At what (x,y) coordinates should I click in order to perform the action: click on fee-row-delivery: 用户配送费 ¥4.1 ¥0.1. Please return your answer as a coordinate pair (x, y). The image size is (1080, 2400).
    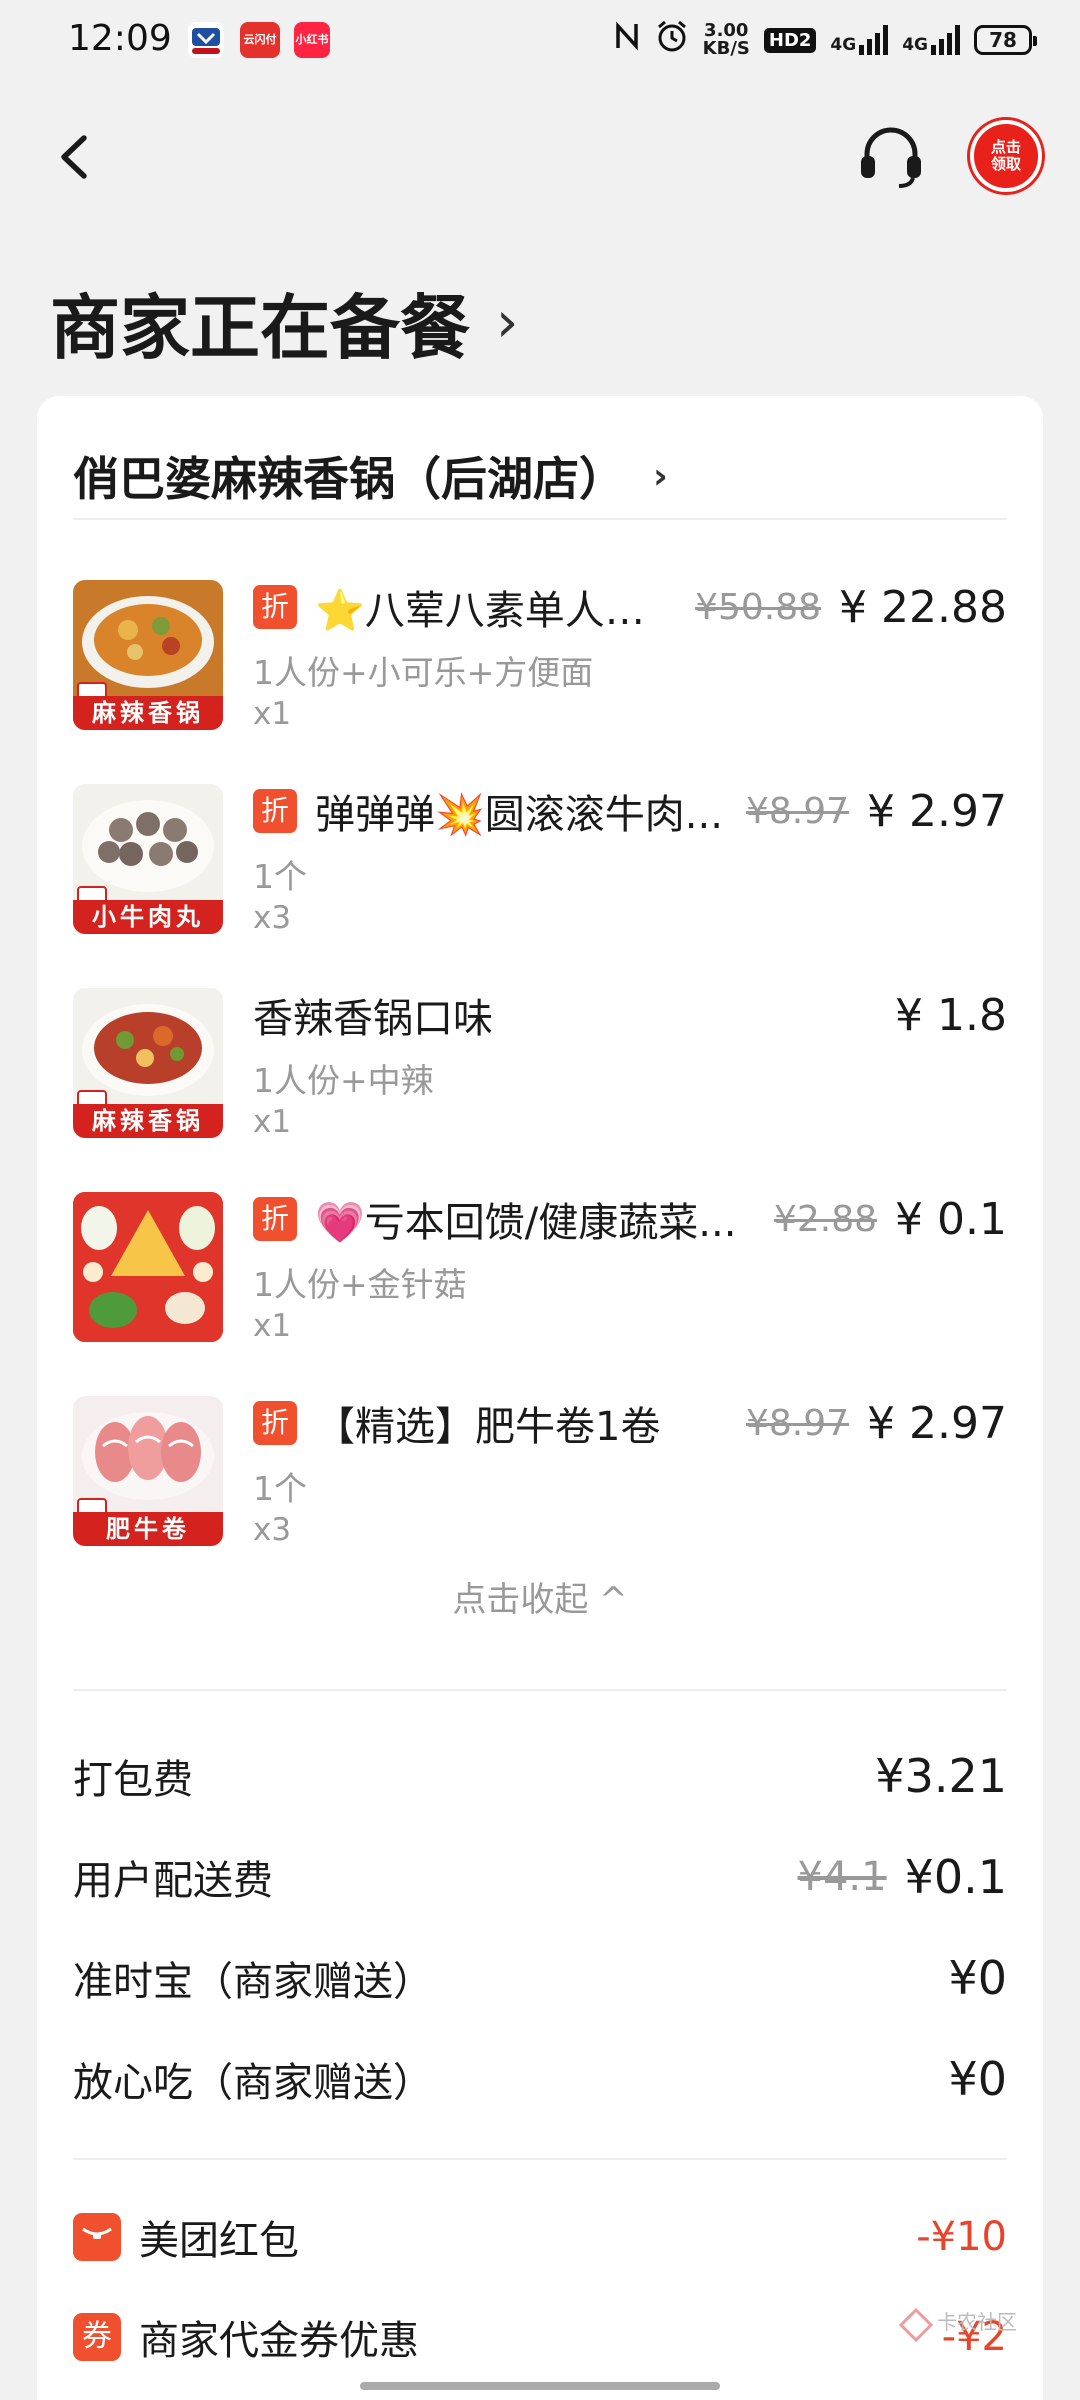
    Looking at the image, I should click on (540, 1877).